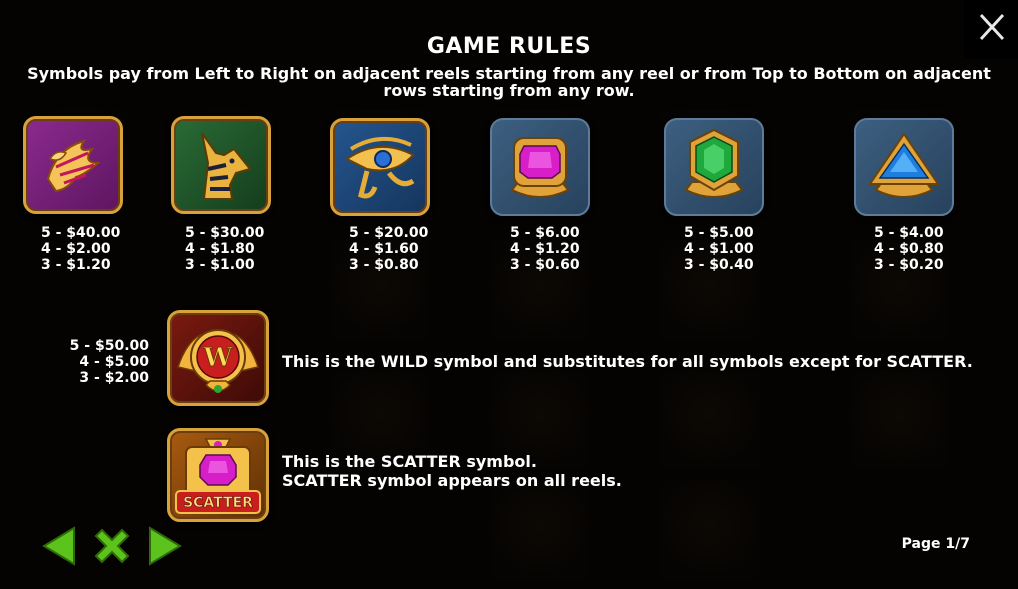 The image size is (1018, 589). What do you see at coordinates (218, 503) in the screenshot?
I see `scatter-label: SCATTER` at bounding box center [218, 503].